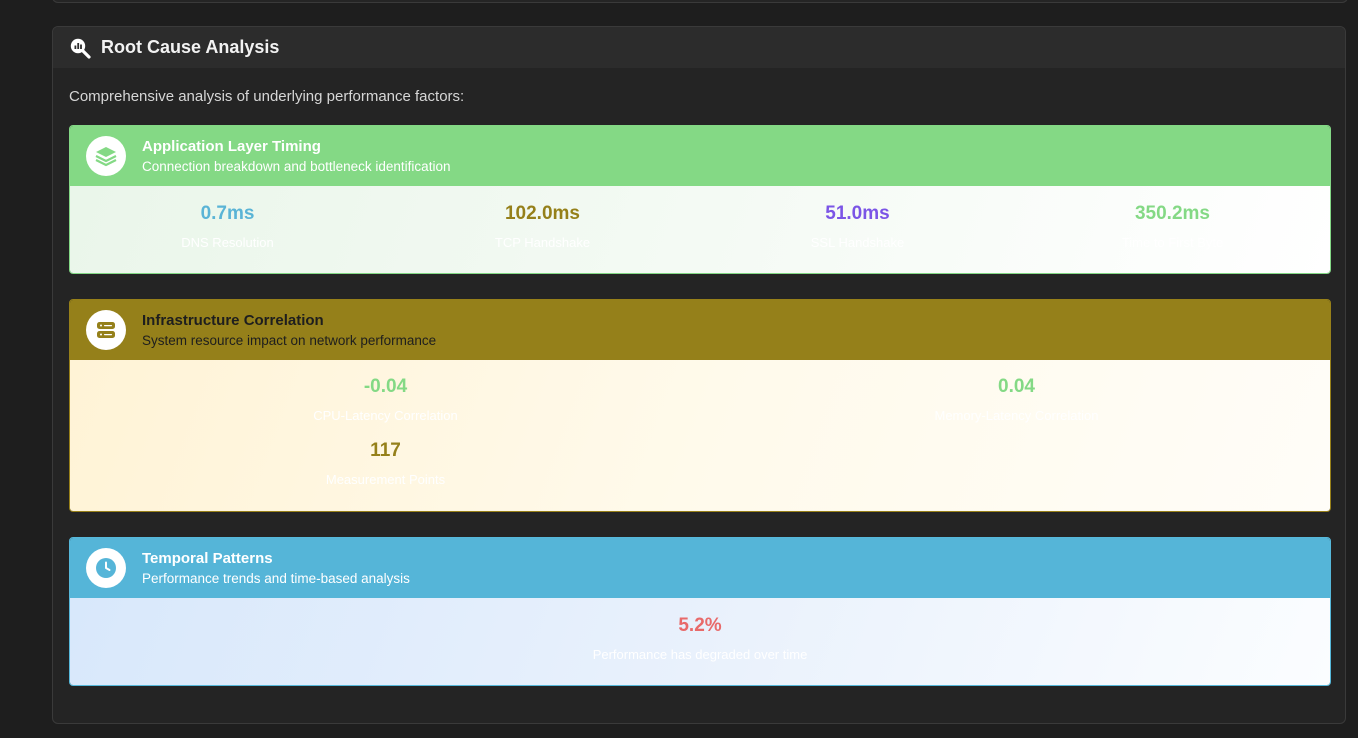  Describe the element at coordinates (1016, 415) in the screenshot. I see `metric-label: Memory-Latency Correlation` at that location.